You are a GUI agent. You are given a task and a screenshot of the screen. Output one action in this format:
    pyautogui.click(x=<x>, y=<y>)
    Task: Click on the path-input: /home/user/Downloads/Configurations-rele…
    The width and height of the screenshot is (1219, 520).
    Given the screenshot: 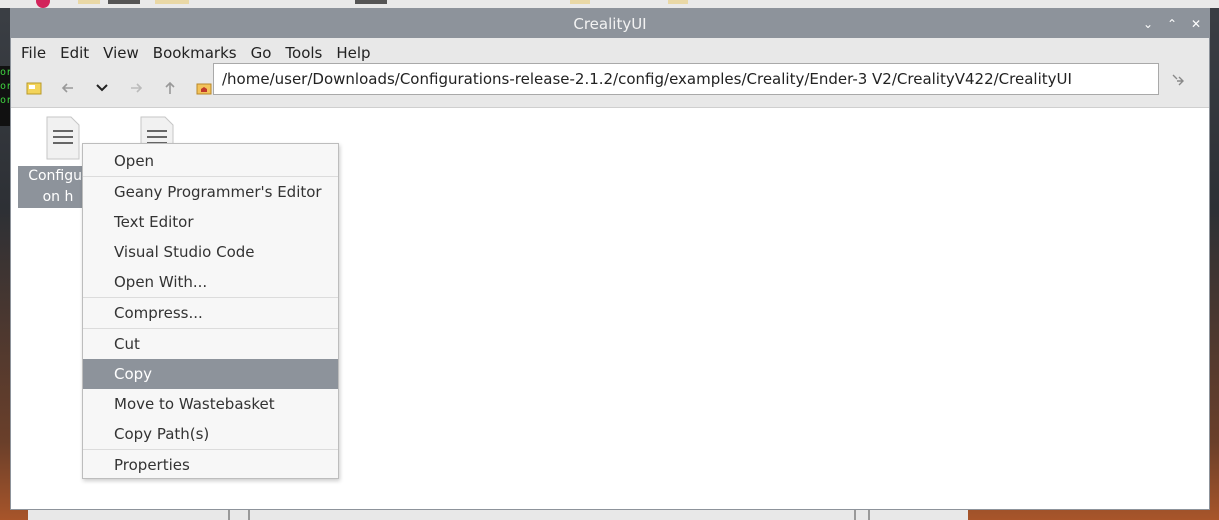 What is the action you would take?
    pyautogui.click(x=686, y=79)
    